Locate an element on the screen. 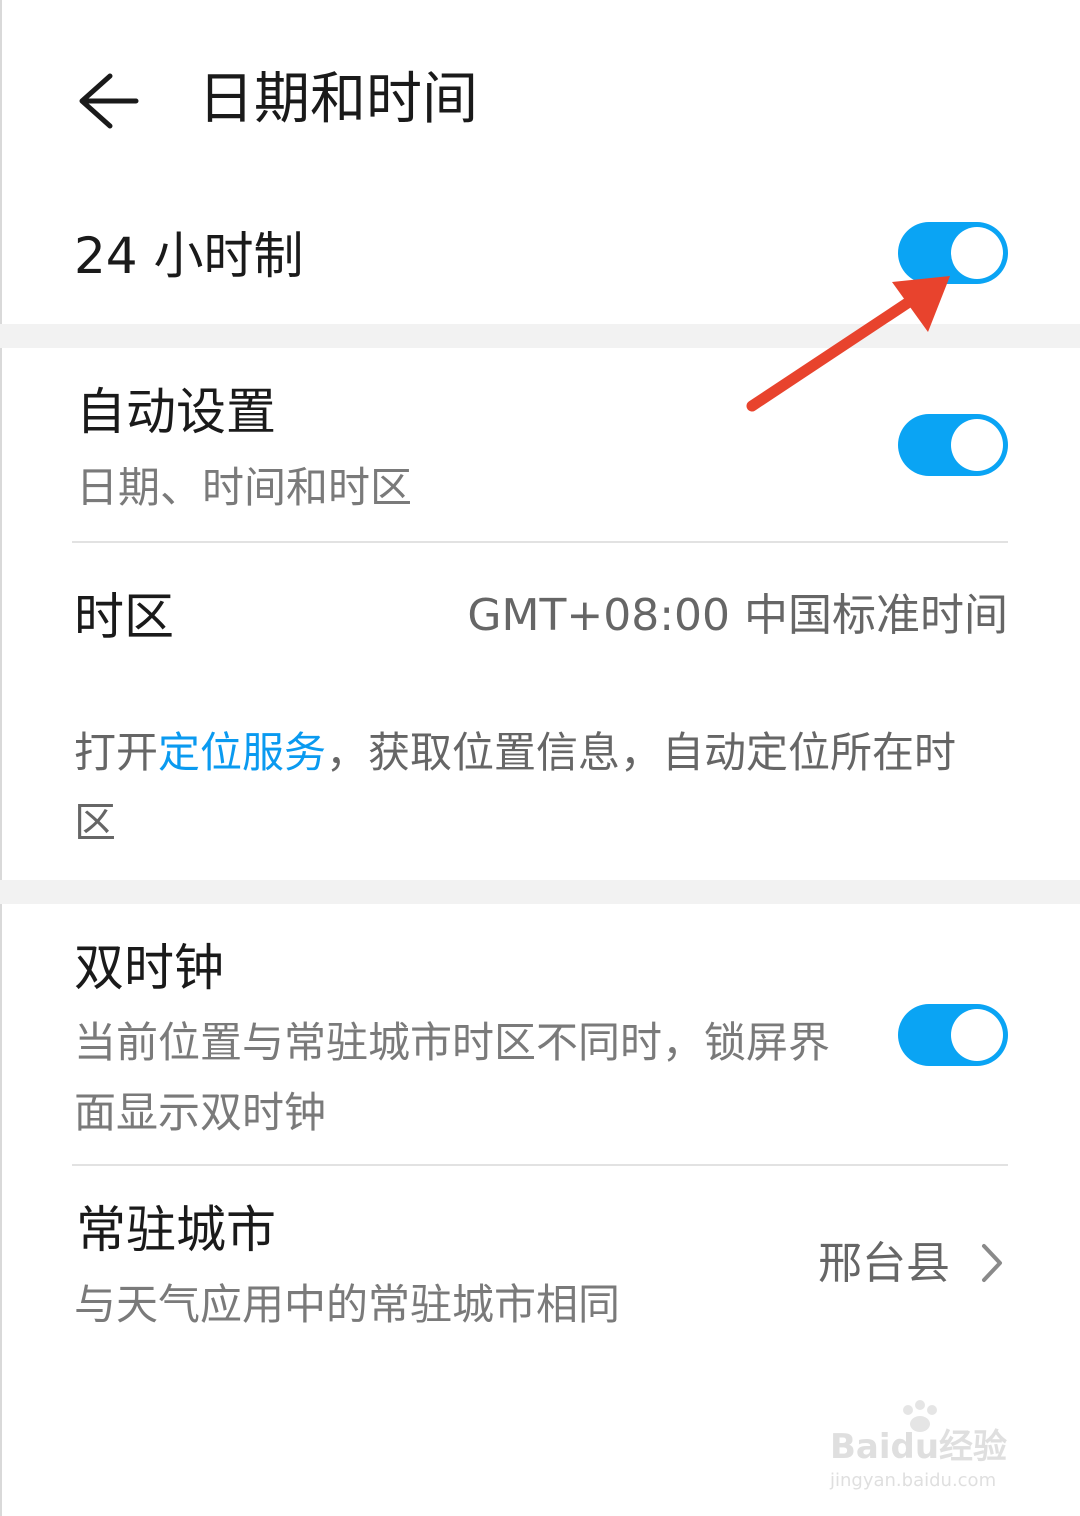 This screenshot has height=1516, width=1080. watermark-brand: Baidu经验 is located at coordinates (918, 1447).